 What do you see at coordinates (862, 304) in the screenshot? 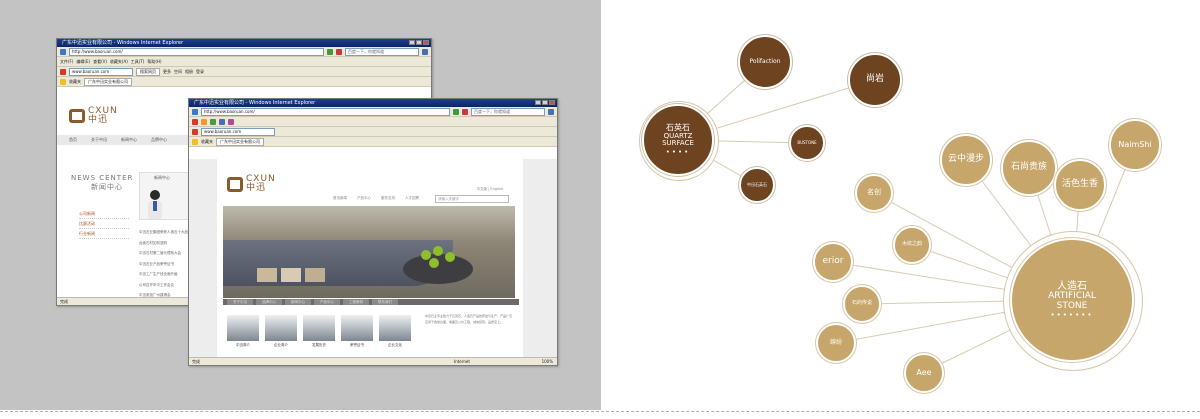
I see `brand-bubble: 石的传说` at bounding box center [862, 304].